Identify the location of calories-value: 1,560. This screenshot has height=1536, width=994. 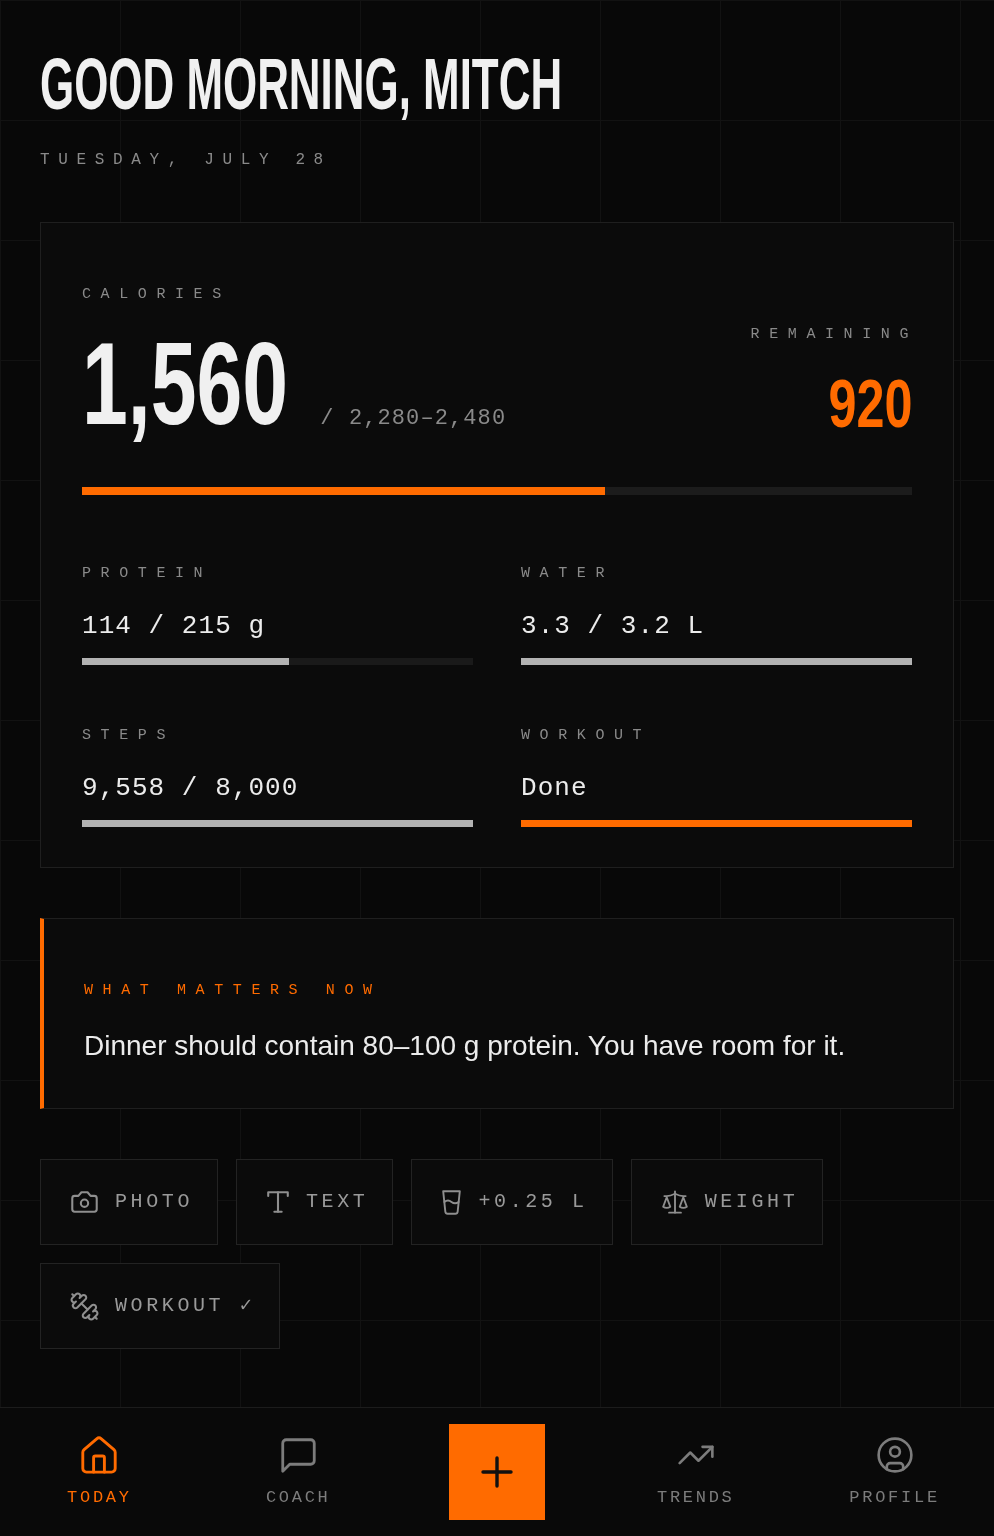
(185, 384).